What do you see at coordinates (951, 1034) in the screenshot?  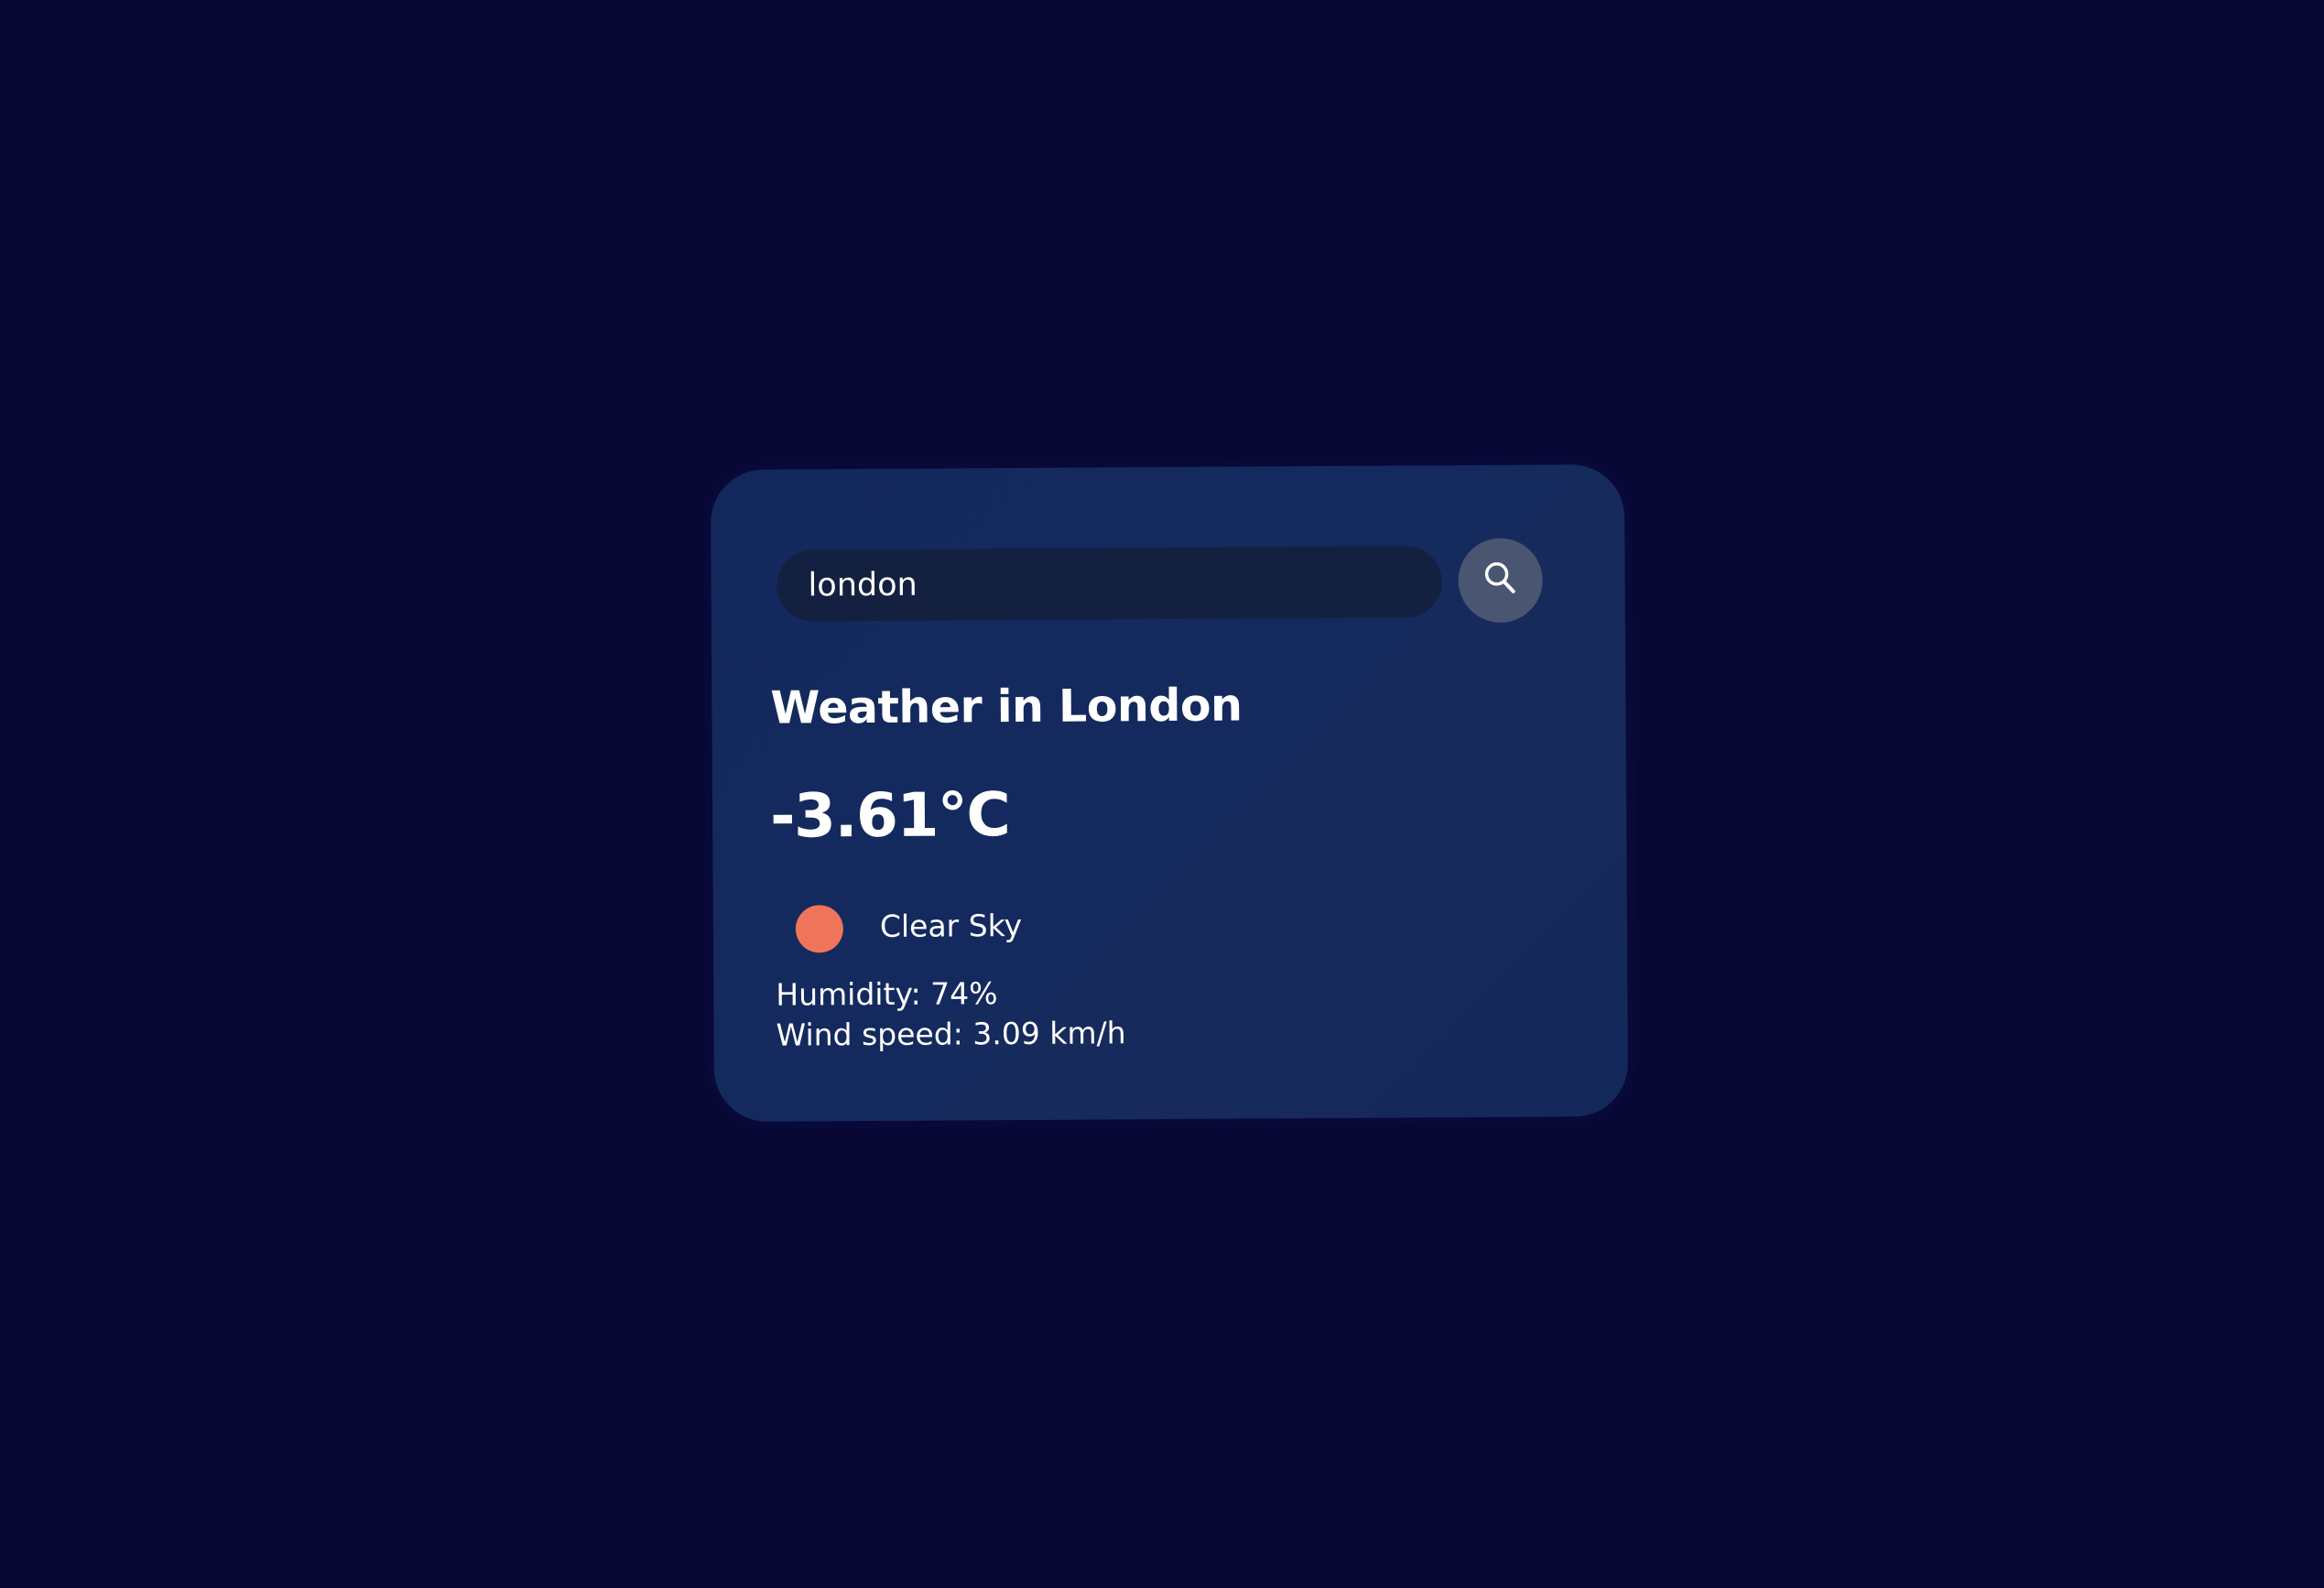 I see `wind-speed-text: Wind speed: 3.09 km/h` at bounding box center [951, 1034].